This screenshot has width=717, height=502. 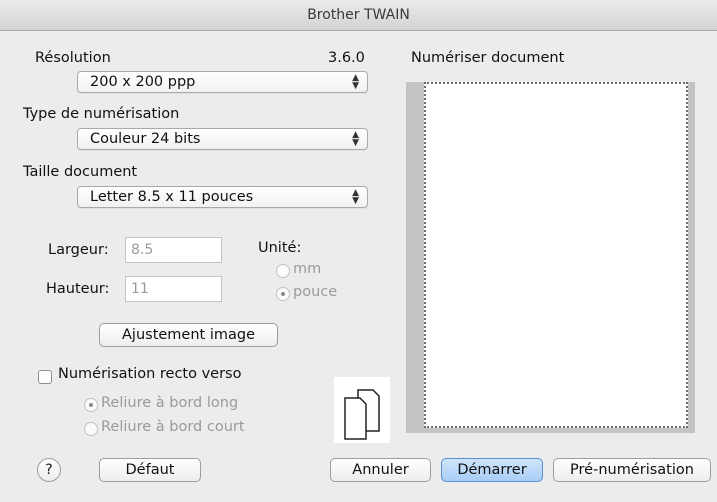 I want to click on window-titlebar: Brother TWAIN, so click(x=358, y=15).